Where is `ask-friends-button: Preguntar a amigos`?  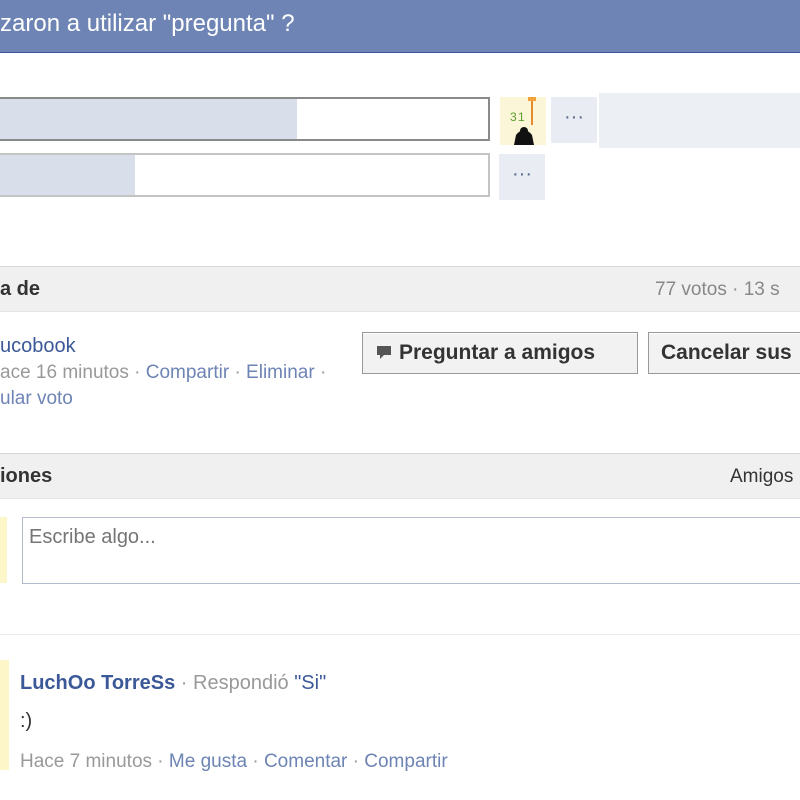 ask-friends-button: Preguntar a amigos is located at coordinates (500, 353).